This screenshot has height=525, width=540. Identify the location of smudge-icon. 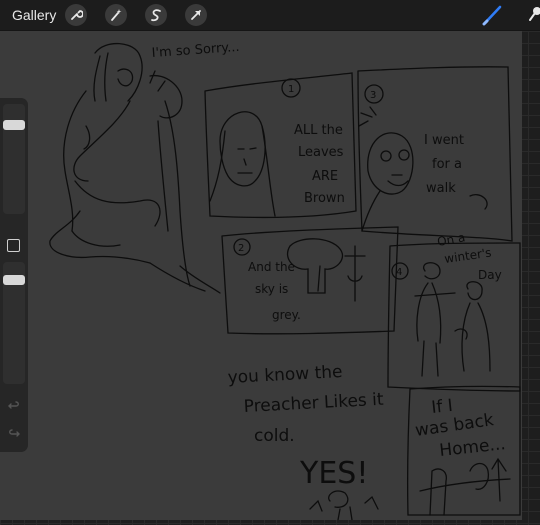
(533, 15).